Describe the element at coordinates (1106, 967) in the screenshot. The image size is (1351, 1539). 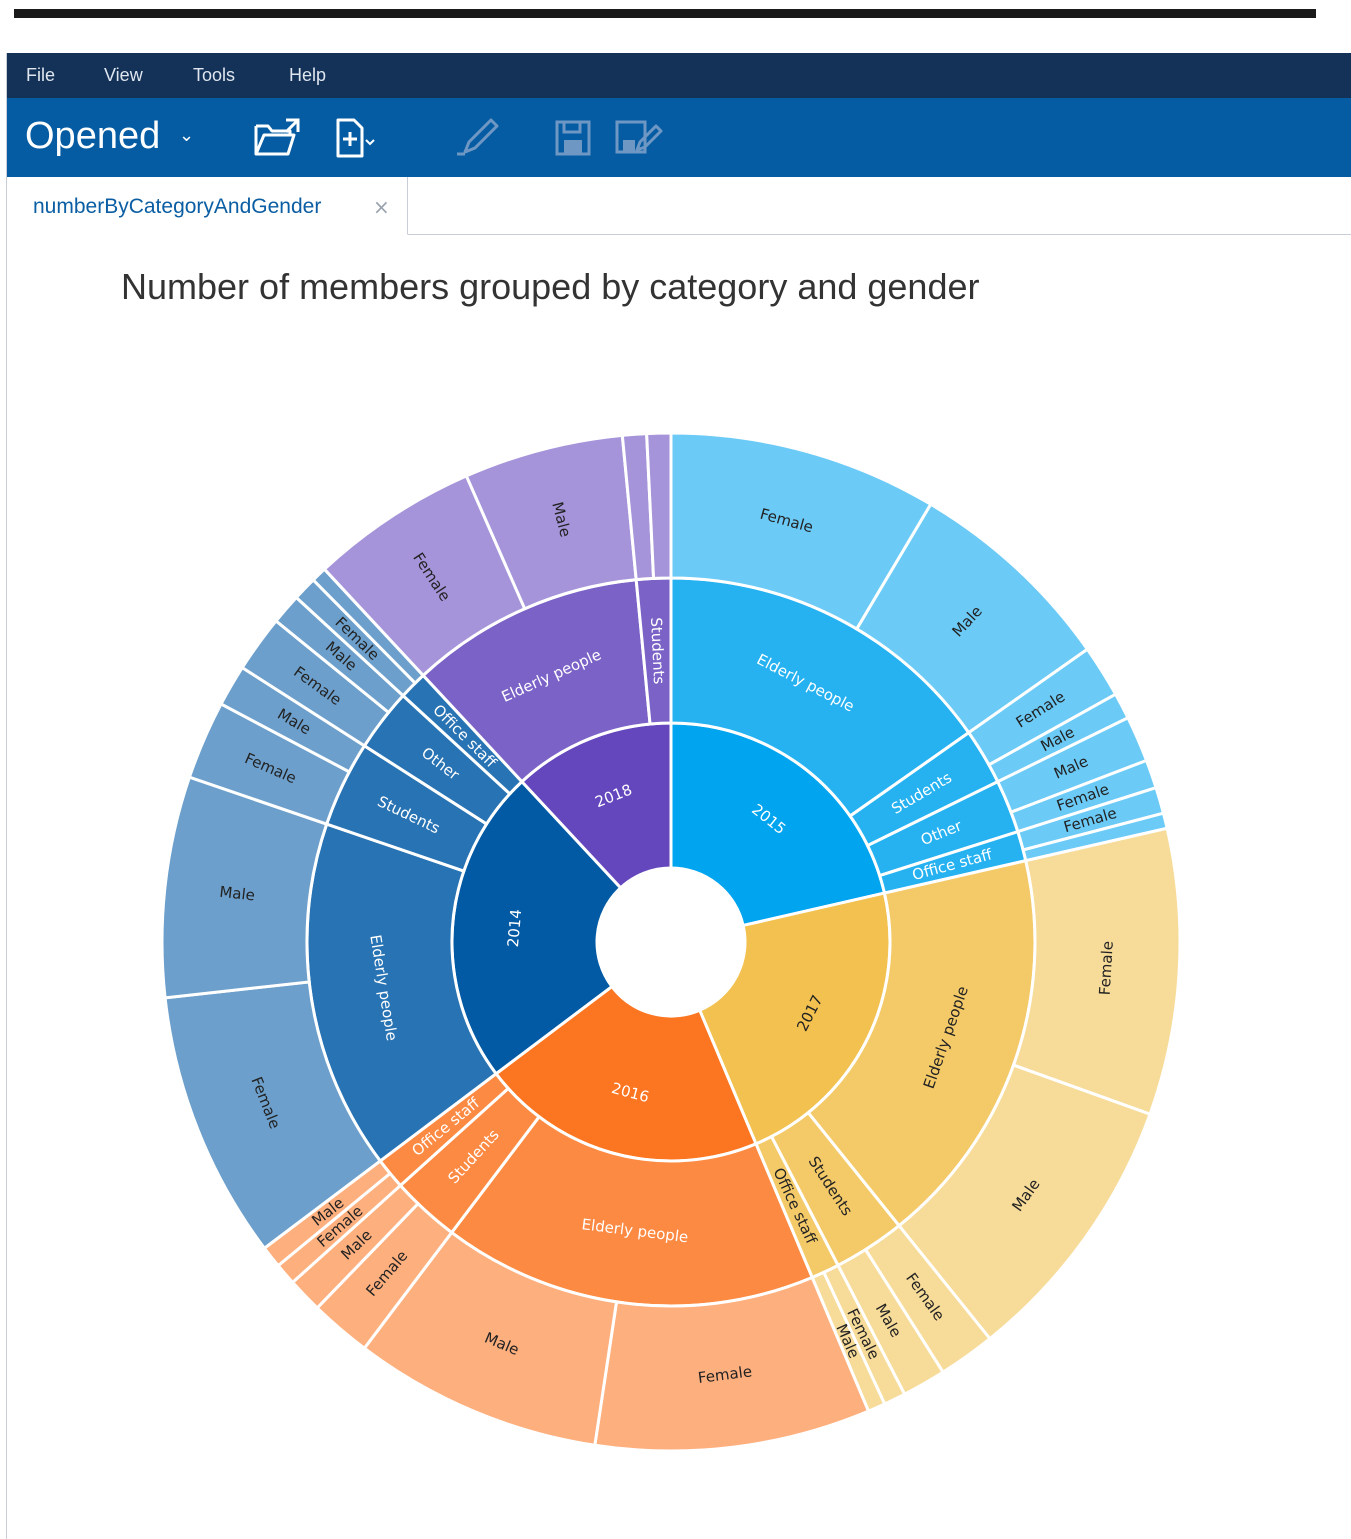
I see `sunburst-label-2017-elderly-people-0-female-0: Female` at that location.